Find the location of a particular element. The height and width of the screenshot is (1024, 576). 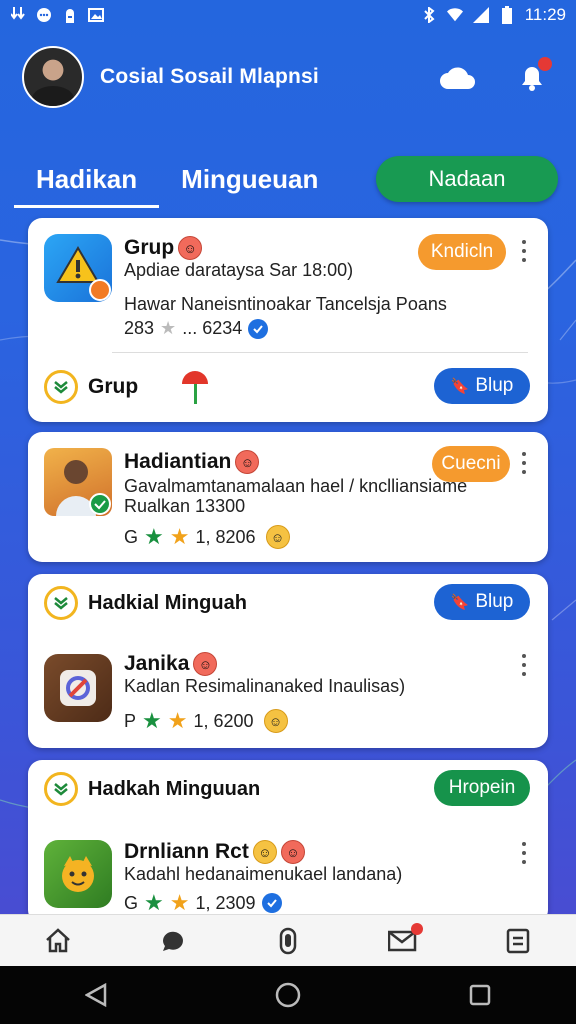

back-button is located at coordinates (96, 995).